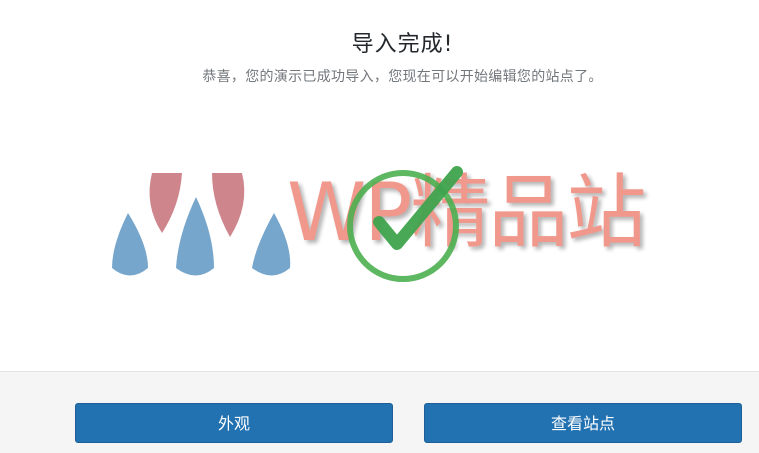 This screenshot has width=759, height=453. I want to click on page-subtitle: 恭喜，您的演示已成功导入，您现在可以开始编辑您的站点了。, so click(402, 77).